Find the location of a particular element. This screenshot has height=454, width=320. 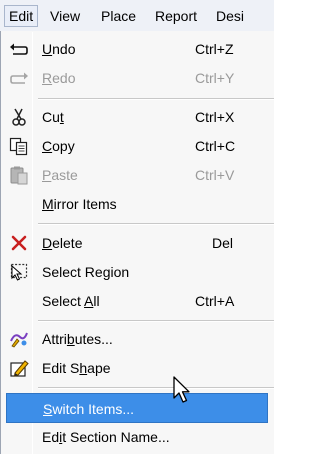

menu-item-label: Cut is located at coordinates (53, 117).